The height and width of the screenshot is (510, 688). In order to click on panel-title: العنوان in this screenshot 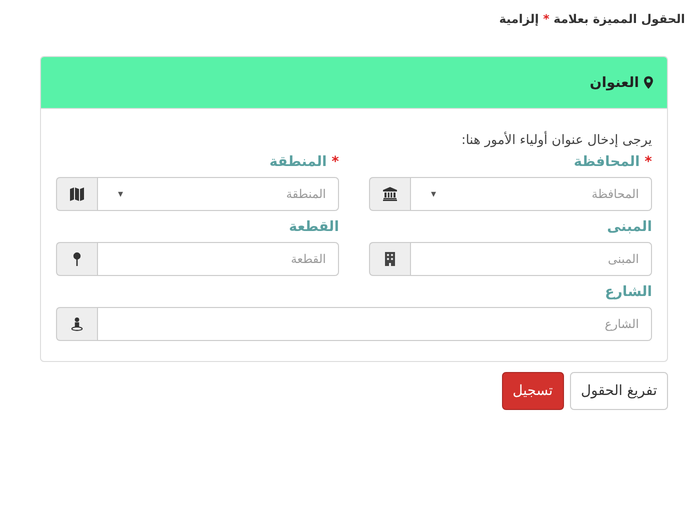, I will do `click(614, 82)`.